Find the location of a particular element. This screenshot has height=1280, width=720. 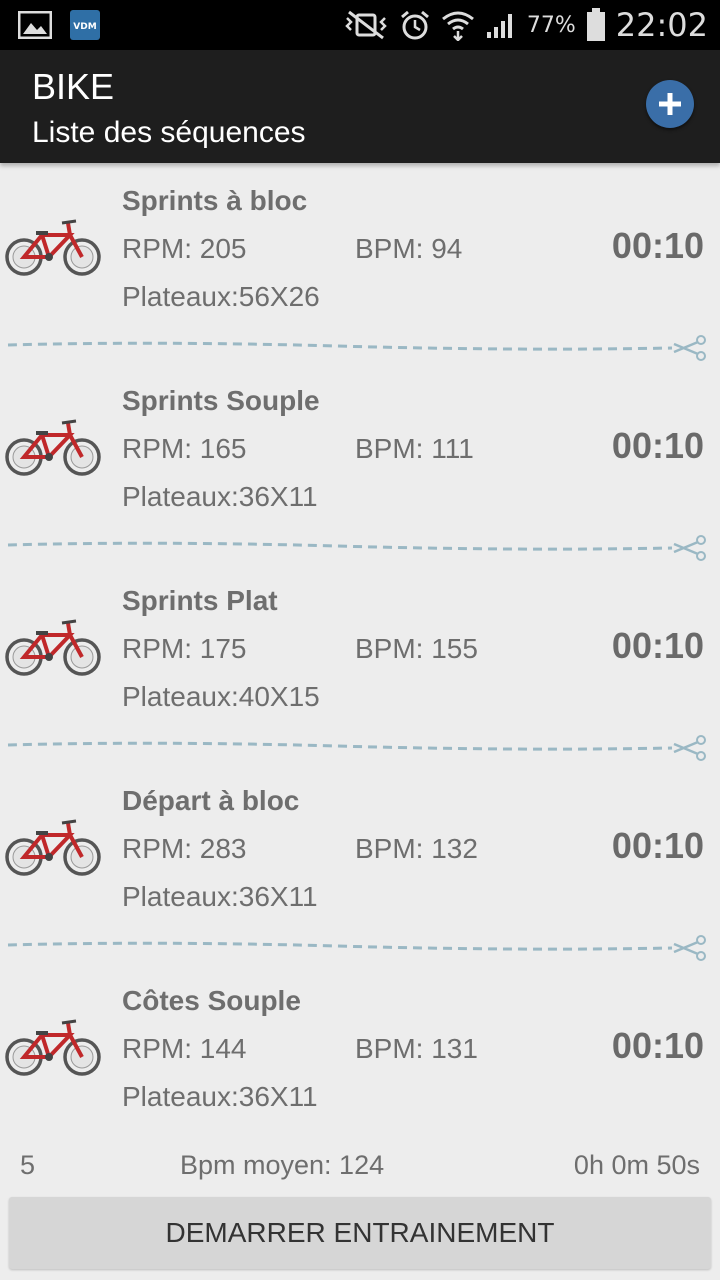

sequence-plateaux: Plateaux:40X15 is located at coordinates (221, 696).